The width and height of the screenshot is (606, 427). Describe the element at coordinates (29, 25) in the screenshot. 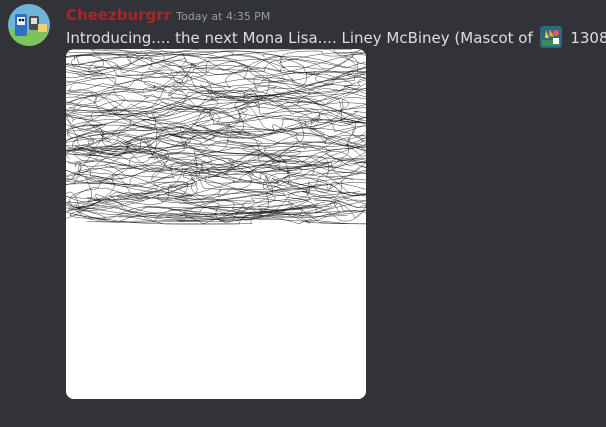

I see `user-avatar` at that location.